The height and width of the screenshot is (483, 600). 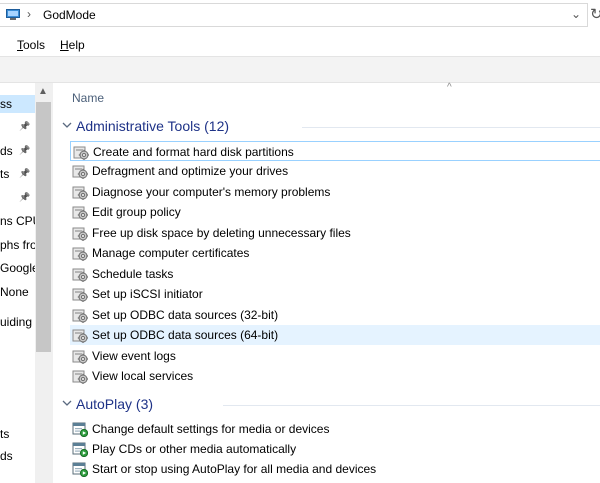 I want to click on nav-item: ds, so click(x=17, y=456).